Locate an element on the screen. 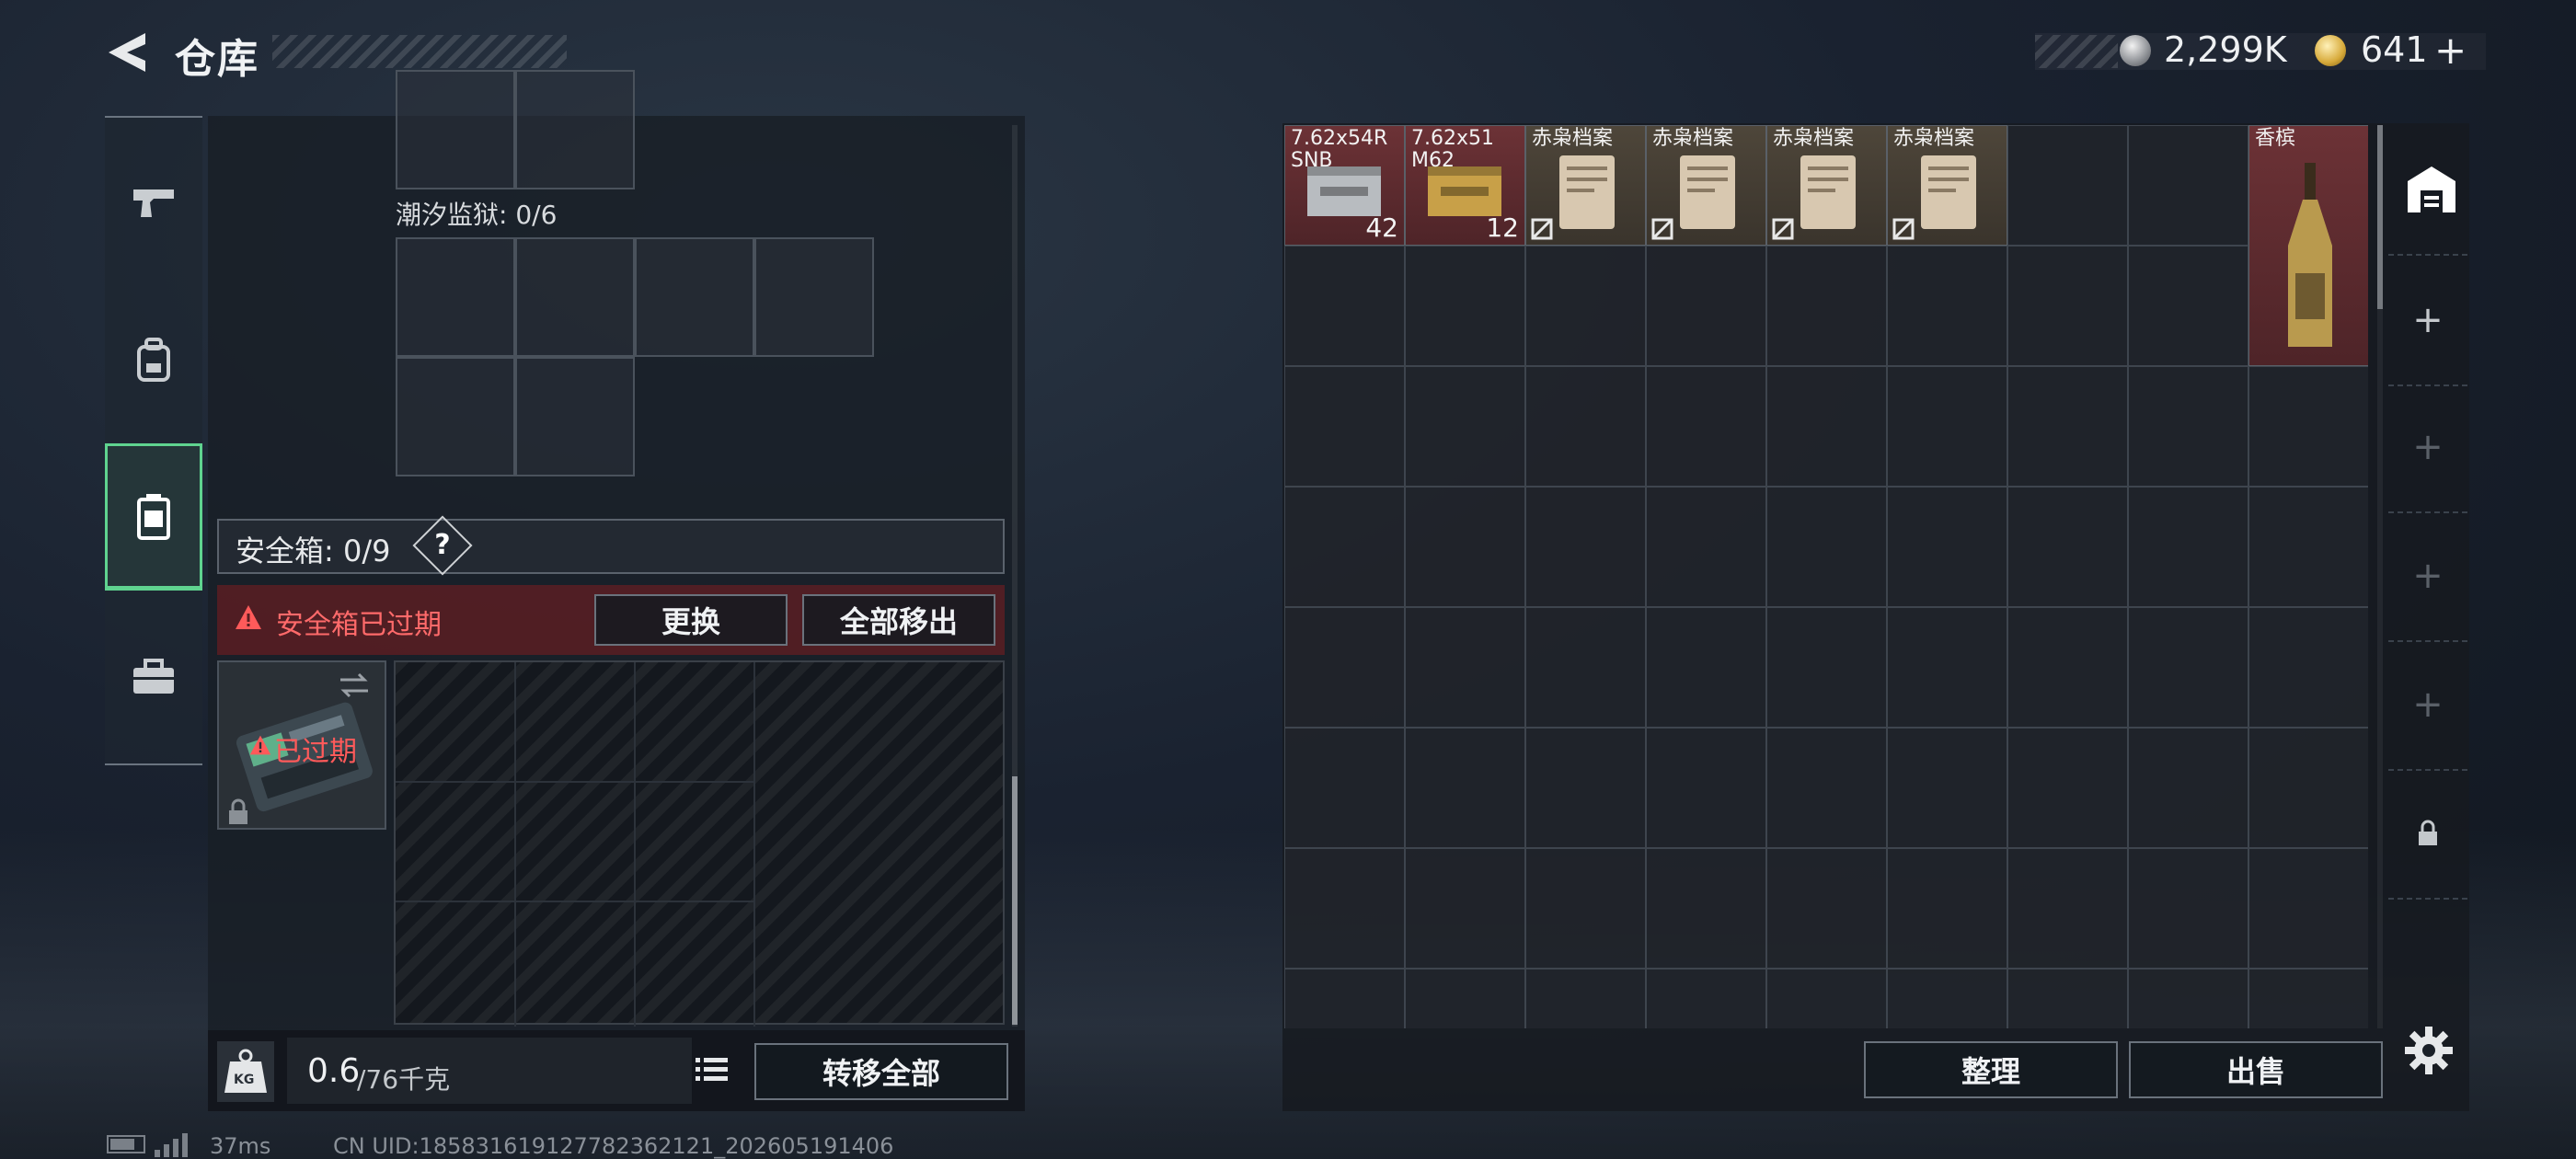 This screenshot has width=2576, height=1159. stash-item: 7.62x51 M62 12 is located at coordinates (1465, 185).